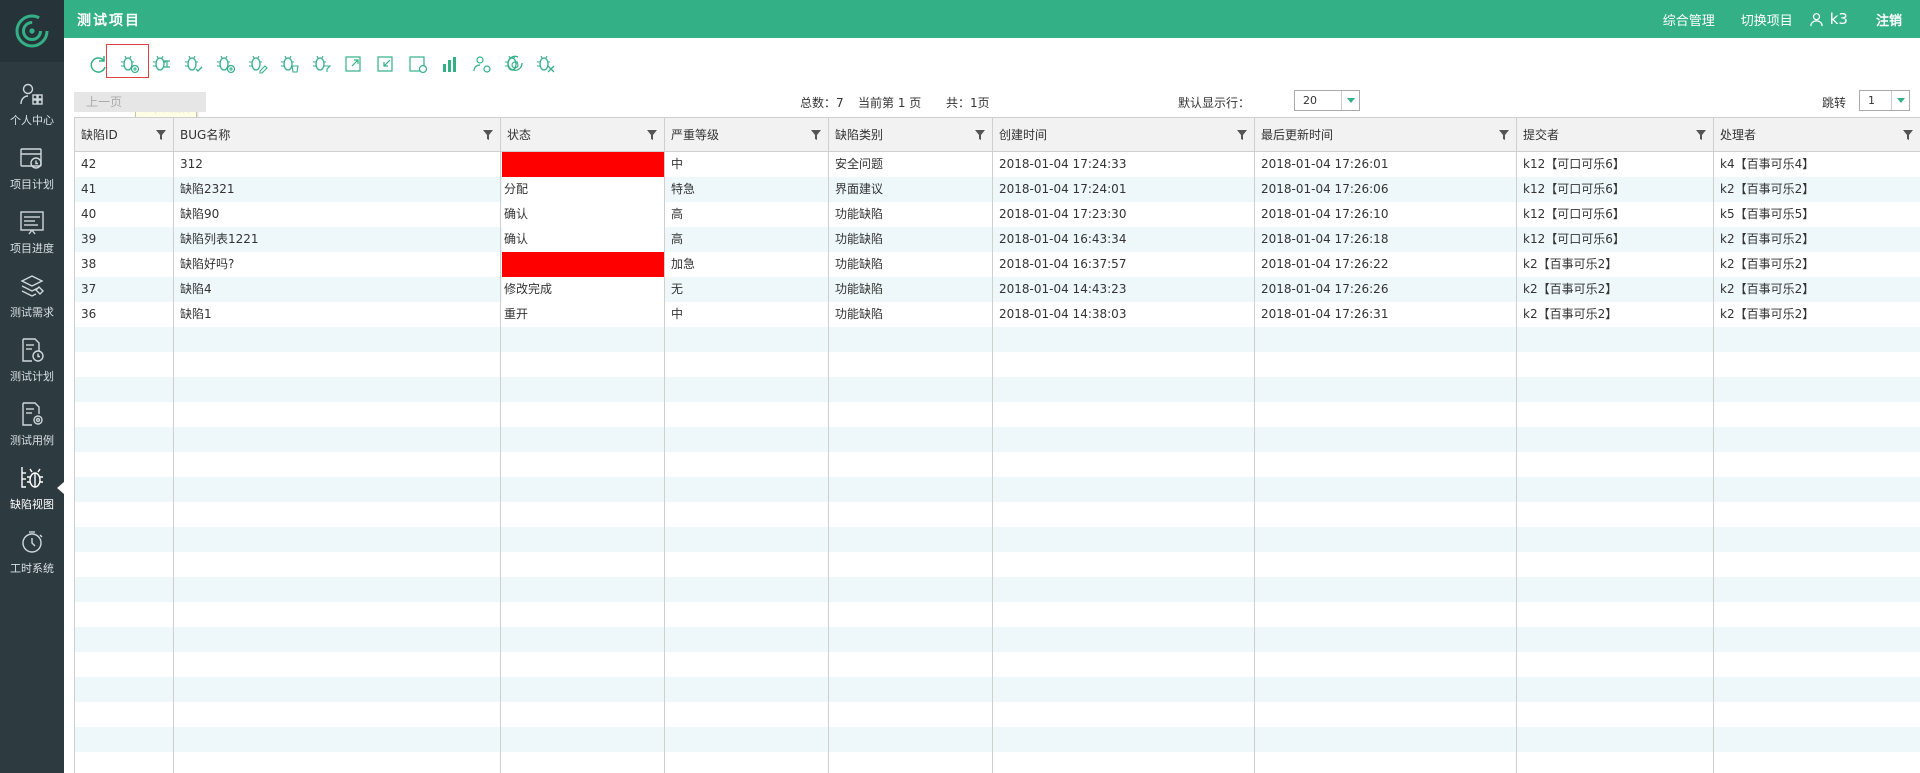  Describe the element at coordinates (124, 135) in the screenshot. I see `column-header-id: 缺陷ID` at that location.